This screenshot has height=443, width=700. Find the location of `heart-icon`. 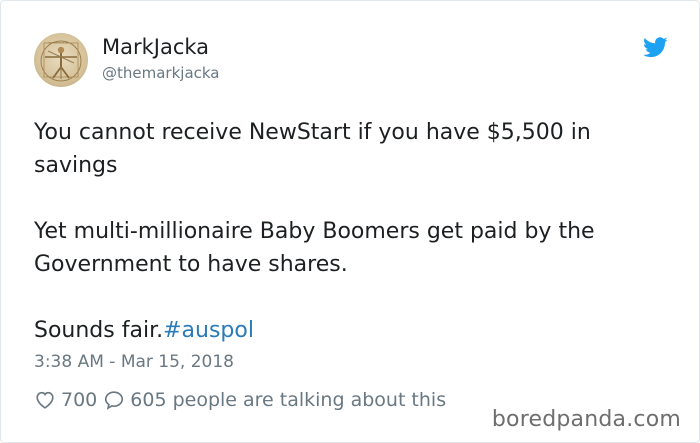

heart-icon is located at coordinates (45, 400).